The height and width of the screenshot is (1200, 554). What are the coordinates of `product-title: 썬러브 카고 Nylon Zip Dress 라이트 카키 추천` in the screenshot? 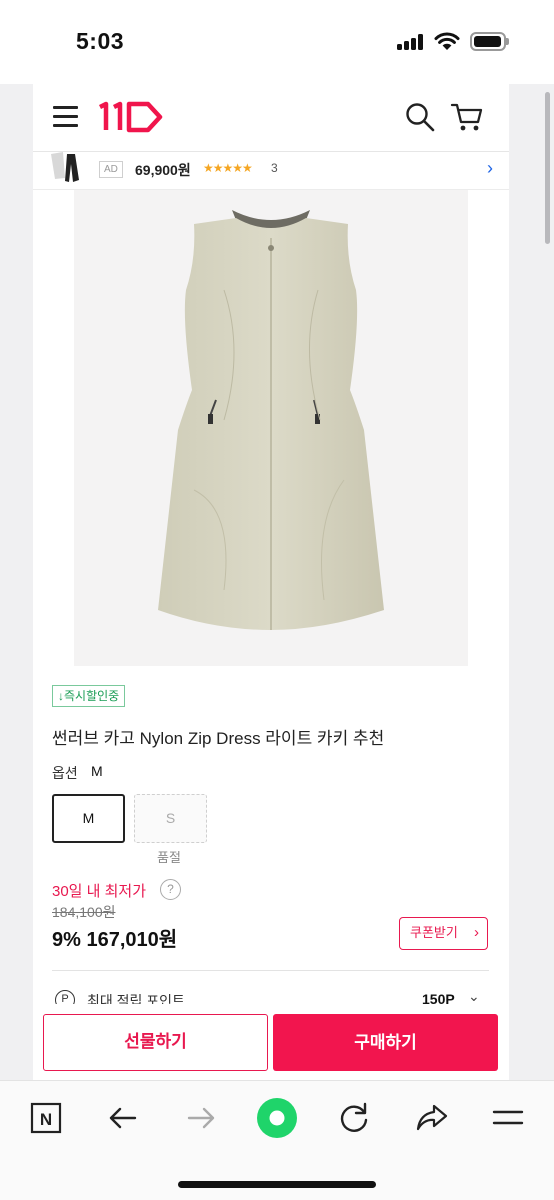 It's located at (218, 738).